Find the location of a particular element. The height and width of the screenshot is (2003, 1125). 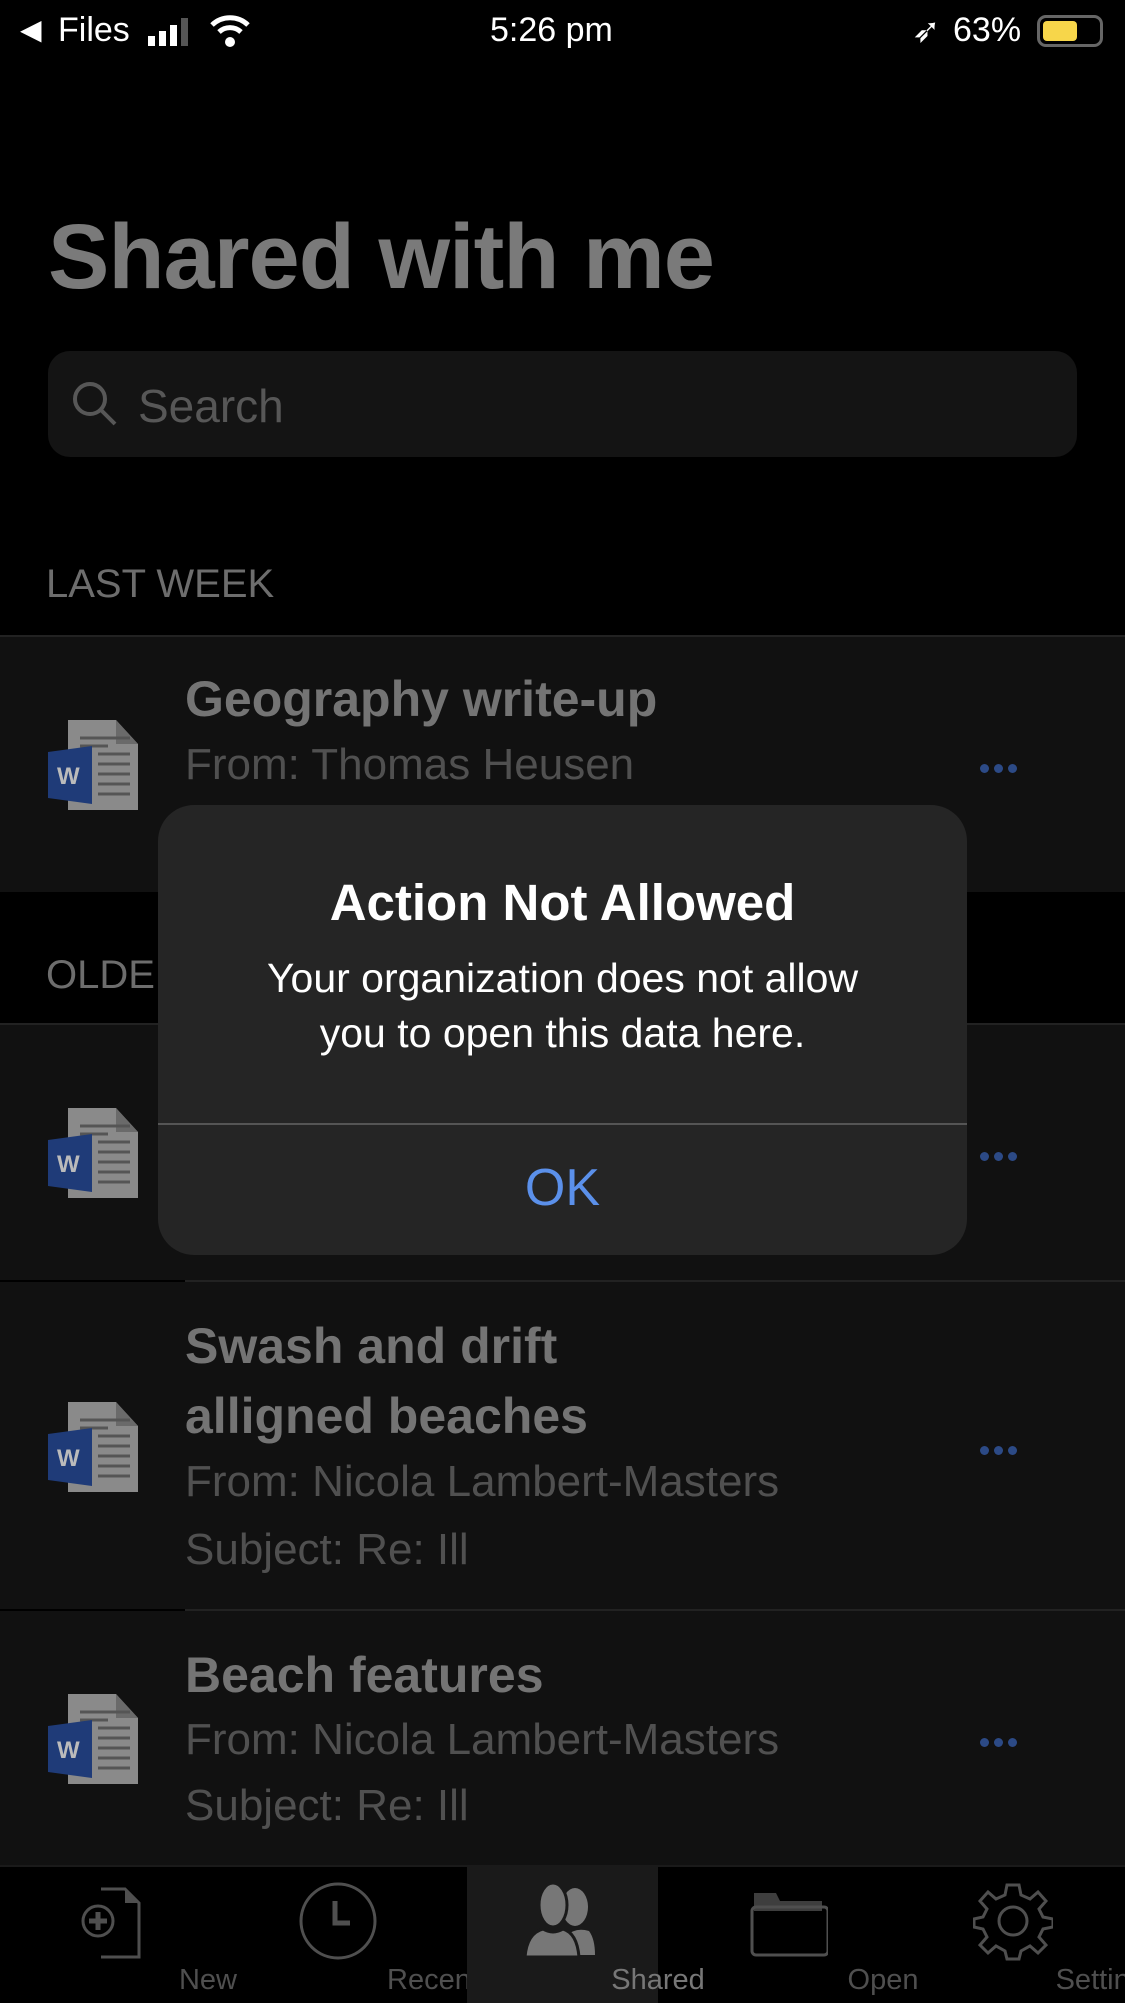

clock-time: 5:26 pm is located at coordinates (551, 30).